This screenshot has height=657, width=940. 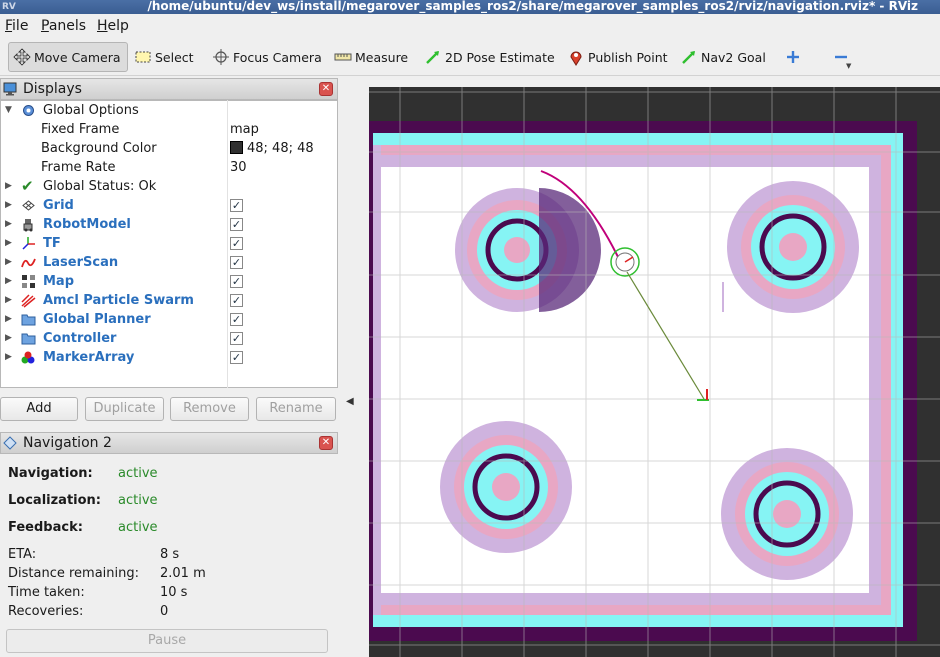 I want to click on folder-icon, so click(x=28, y=338).